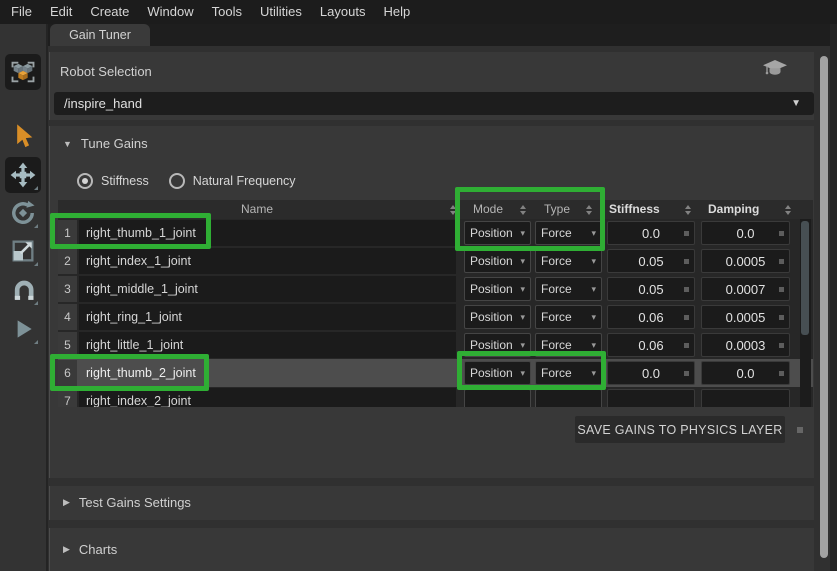 Image resolution: width=837 pixels, height=571 pixels. Describe the element at coordinates (488, 209) in the screenshot. I see `col-mode: Mode` at that location.